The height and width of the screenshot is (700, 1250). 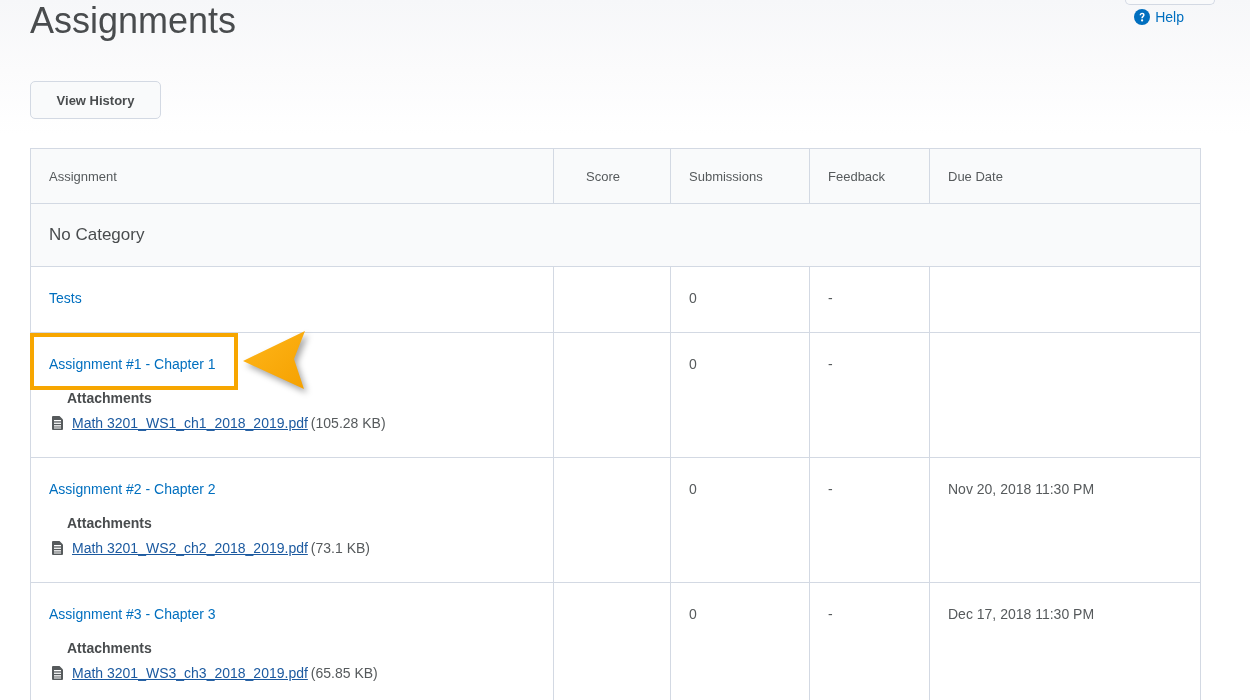 I want to click on file-size: (65.85 KB), so click(x=344, y=673).